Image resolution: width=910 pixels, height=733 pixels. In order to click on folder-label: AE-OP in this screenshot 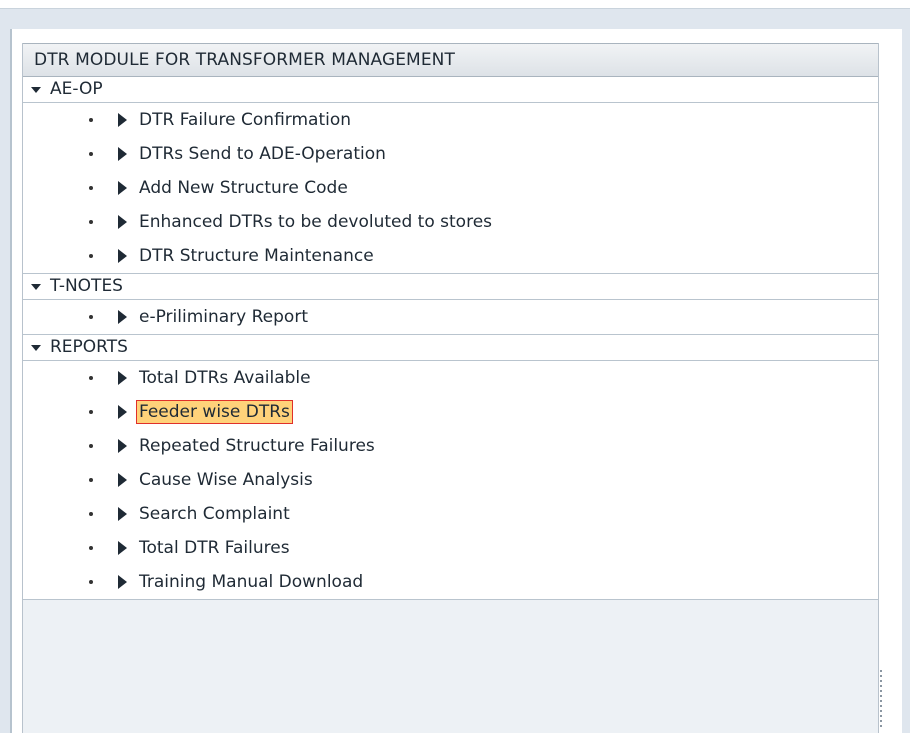, I will do `click(76, 89)`.